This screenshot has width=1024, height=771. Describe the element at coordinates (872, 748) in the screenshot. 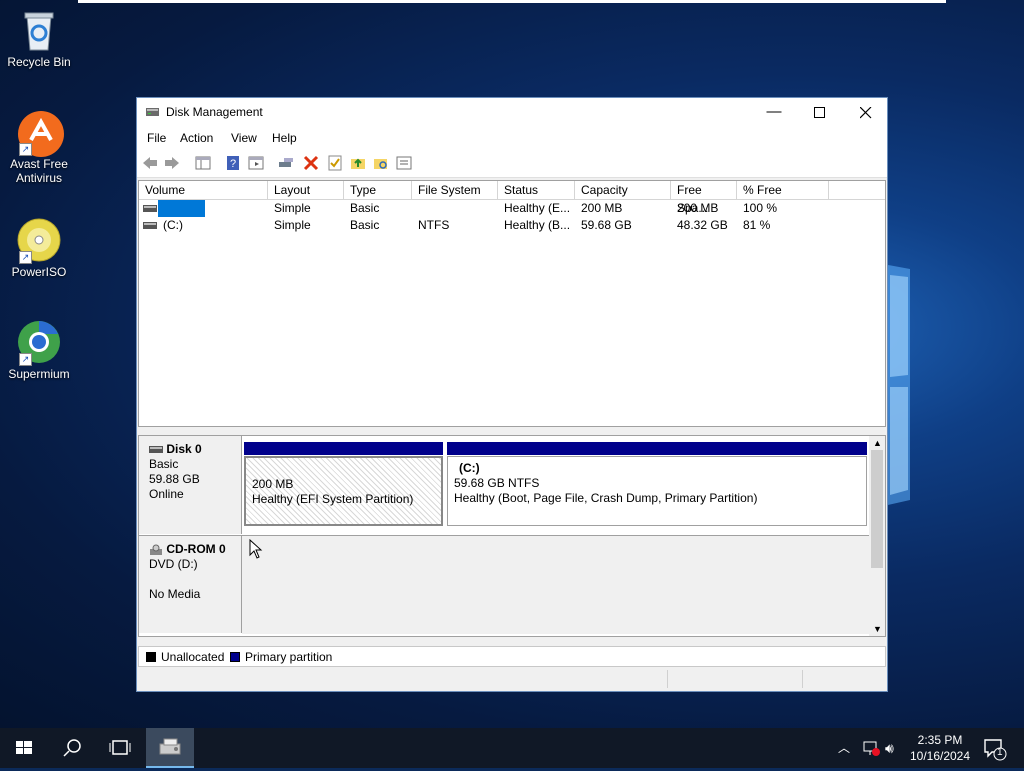

I see `network-icon` at that location.